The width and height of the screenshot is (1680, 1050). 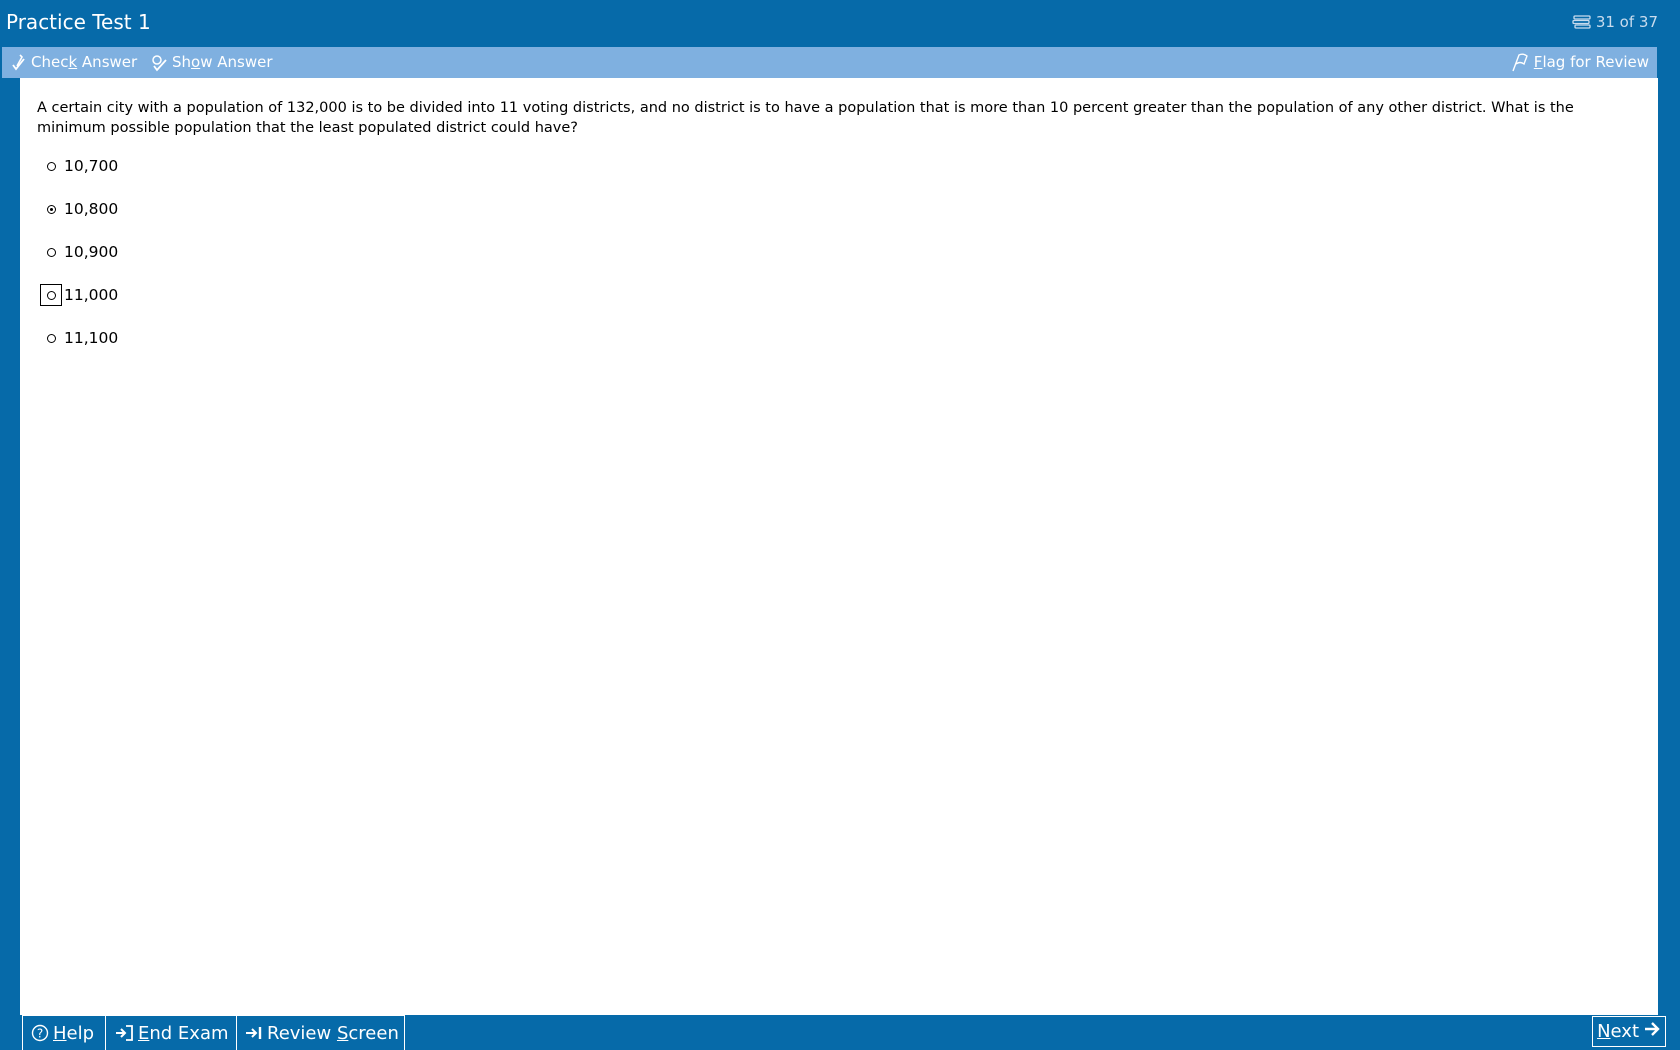 What do you see at coordinates (1626, 22) in the screenshot?
I see `progress-text: 31 of 37` at bounding box center [1626, 22].